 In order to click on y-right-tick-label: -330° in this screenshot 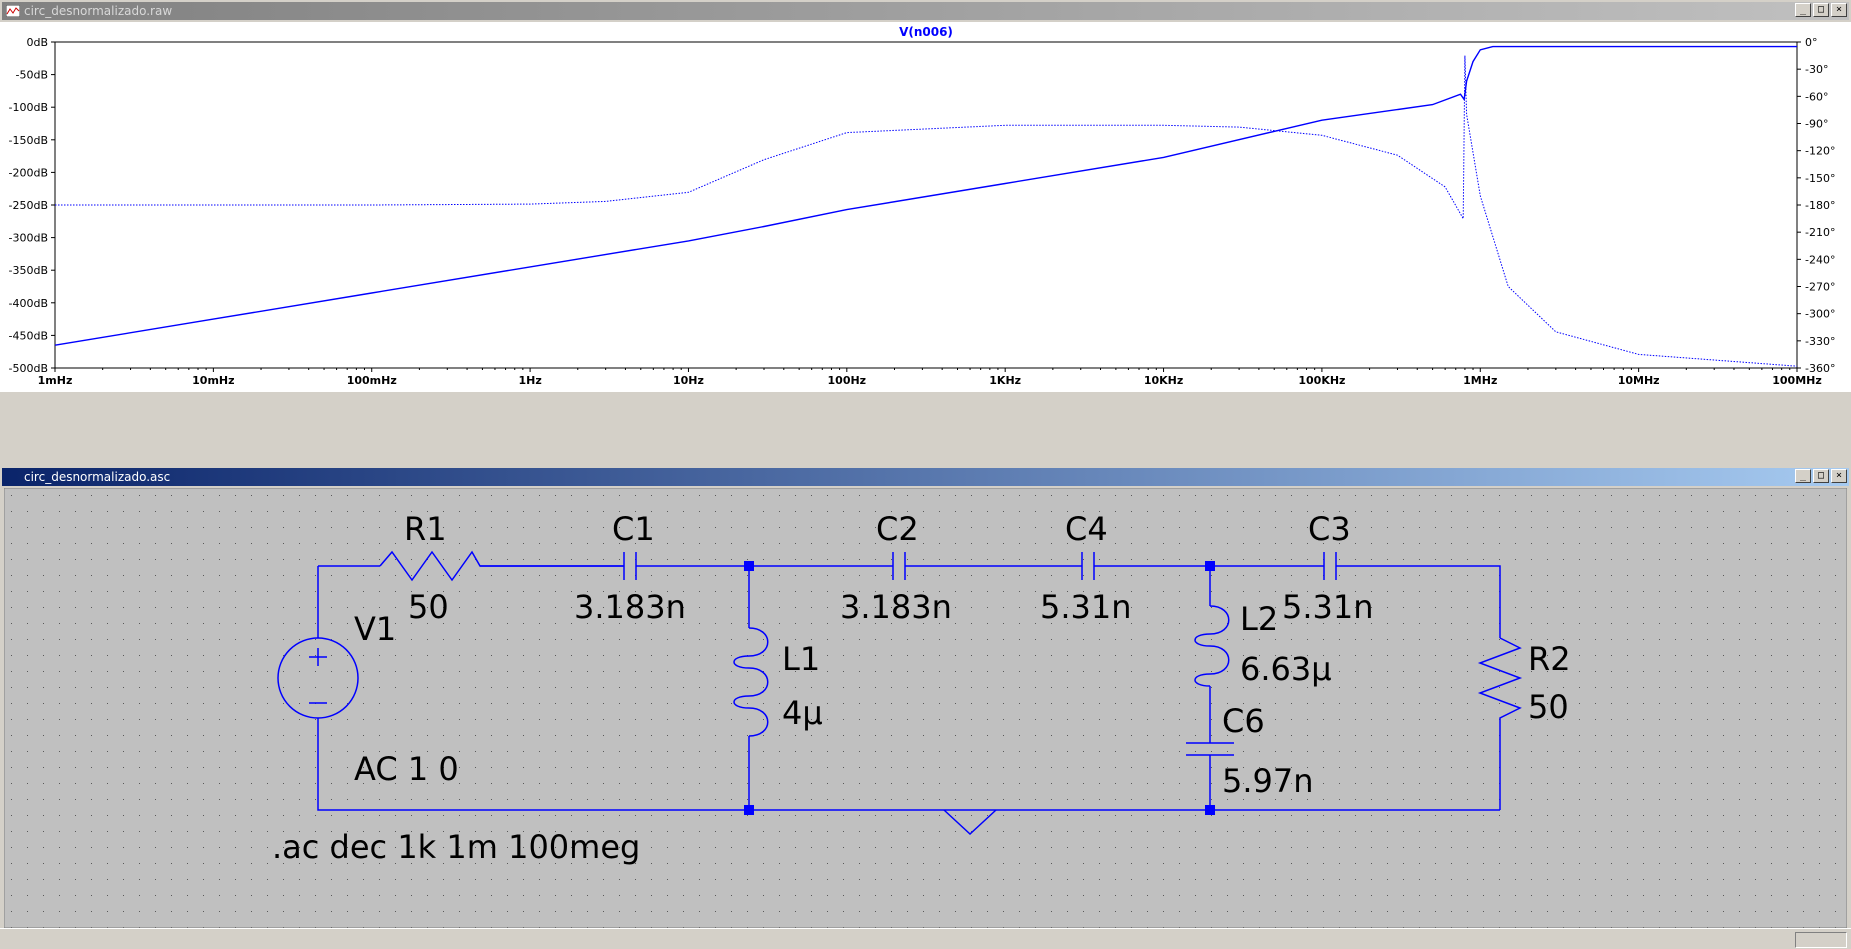, I will do `click(1820, 341)`.